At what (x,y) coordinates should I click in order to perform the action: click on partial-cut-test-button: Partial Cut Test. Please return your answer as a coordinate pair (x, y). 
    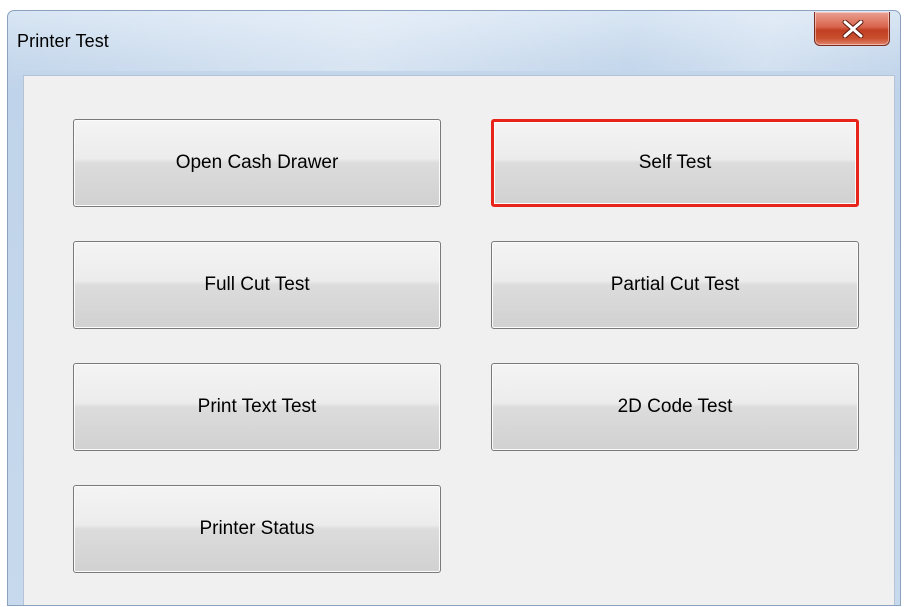
    Looking at the image, I should click on (675, 285).